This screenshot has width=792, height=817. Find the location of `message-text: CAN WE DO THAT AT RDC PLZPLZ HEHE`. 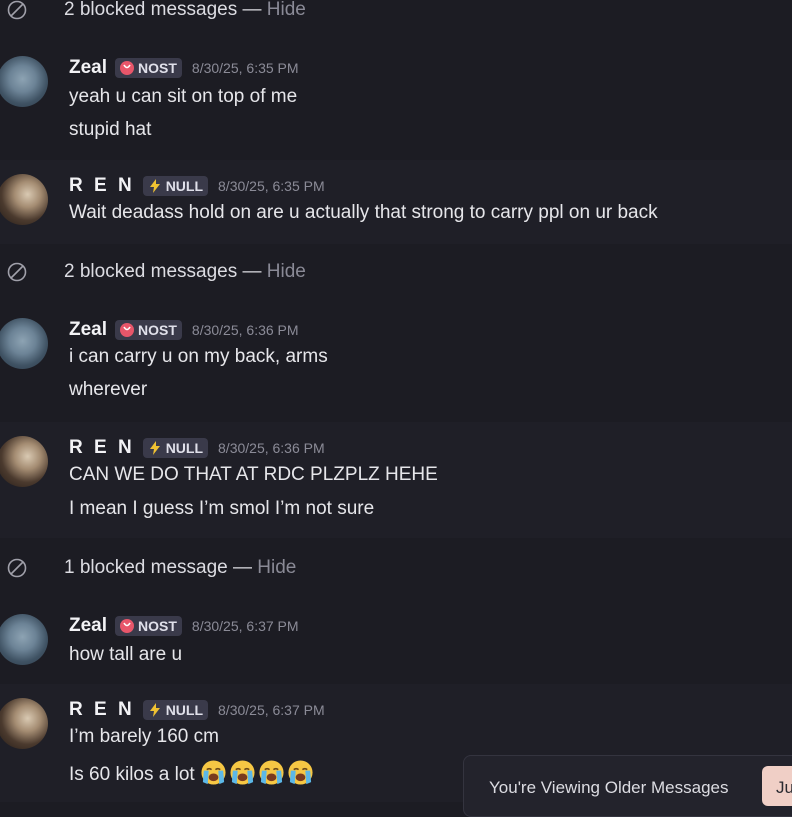

message-text: CAN WE DO THAT AT RDC PLZPLZ HEHE is located at coordinates (253, 474).